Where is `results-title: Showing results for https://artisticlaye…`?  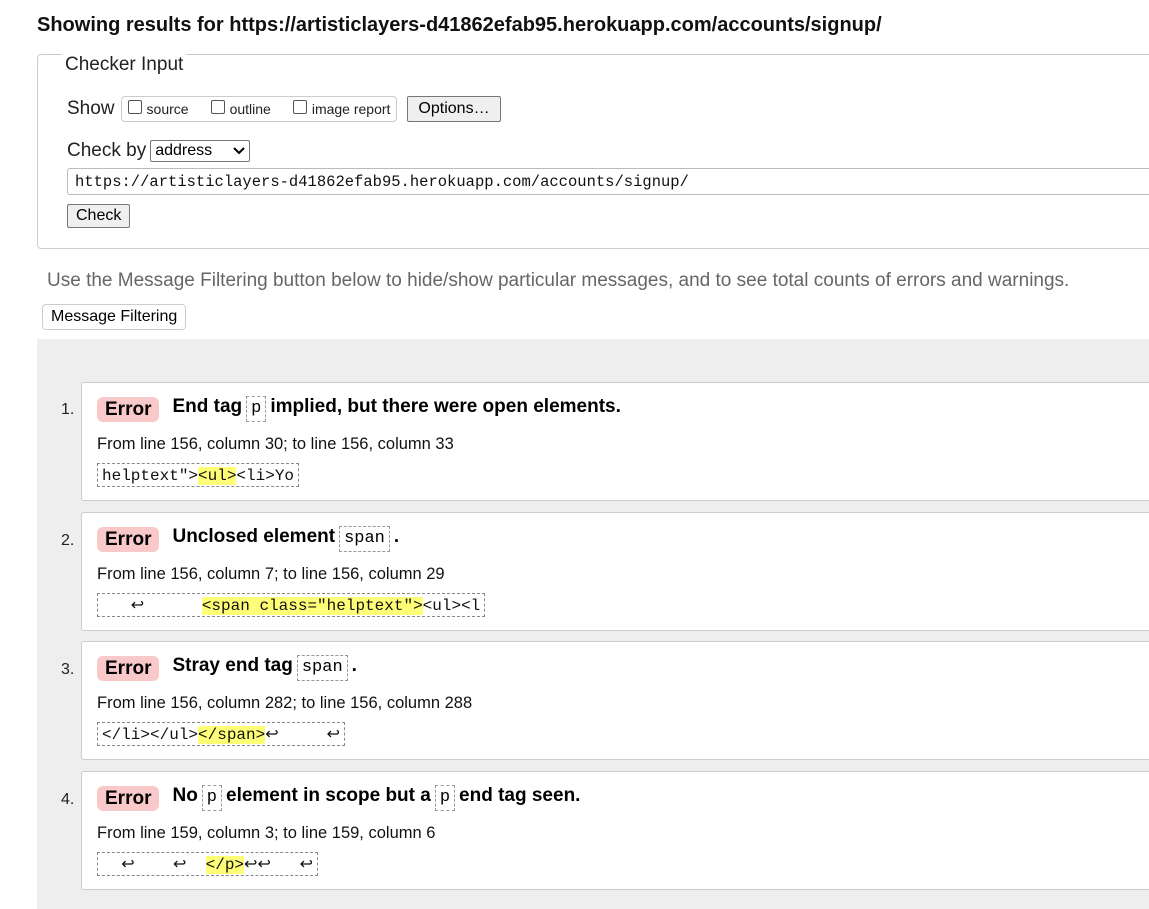 results-title: Showing results for https://artisticlaye… is located at coordinates (459, 25).